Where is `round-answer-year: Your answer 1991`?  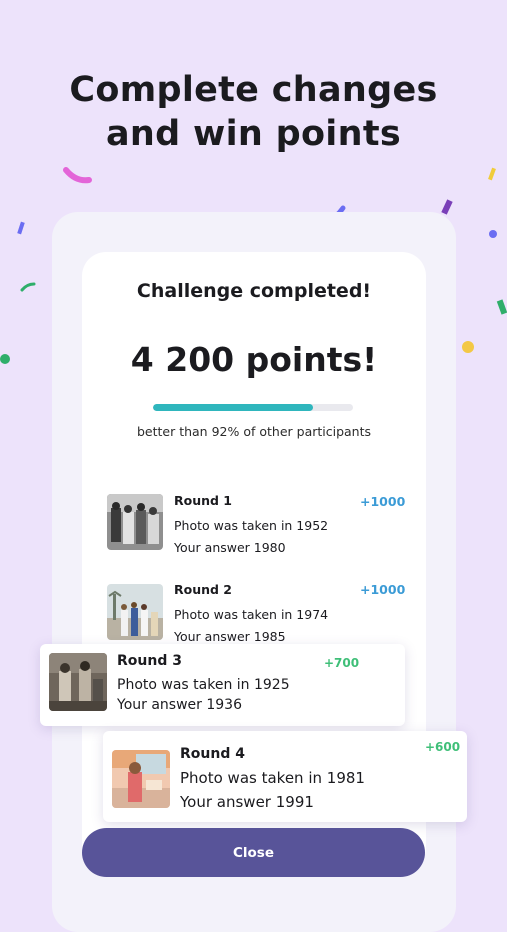 round-answer-year: Your answer 1991 is located at coordinates (247, 802).